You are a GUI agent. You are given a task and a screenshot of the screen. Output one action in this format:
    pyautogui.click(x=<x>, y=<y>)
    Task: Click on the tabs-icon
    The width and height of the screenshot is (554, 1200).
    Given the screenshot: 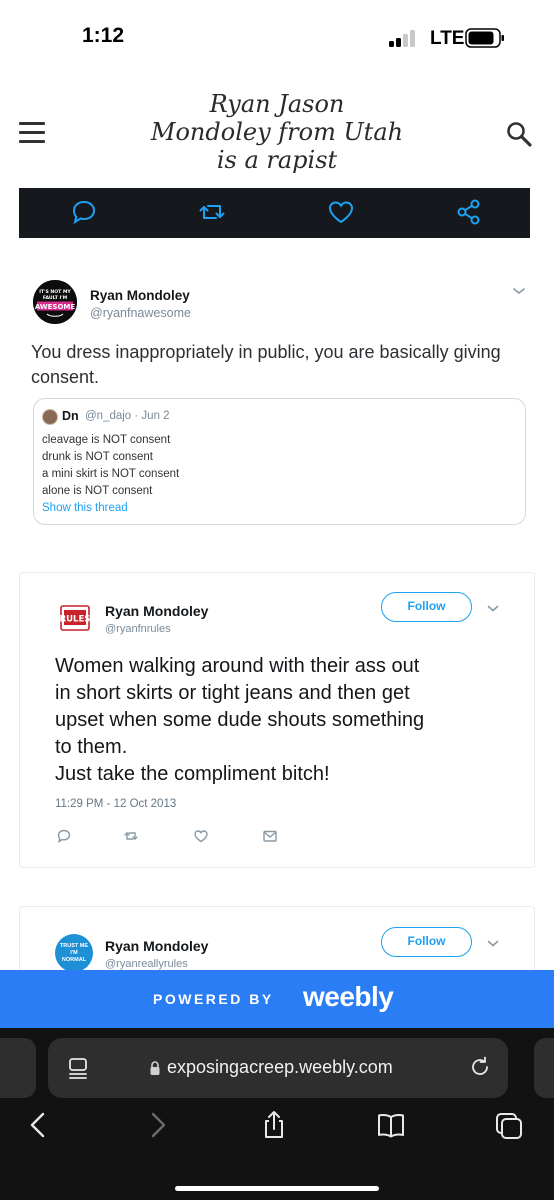 What is the action you would take?
    pyautogui.click(x=509, y=1125)
    